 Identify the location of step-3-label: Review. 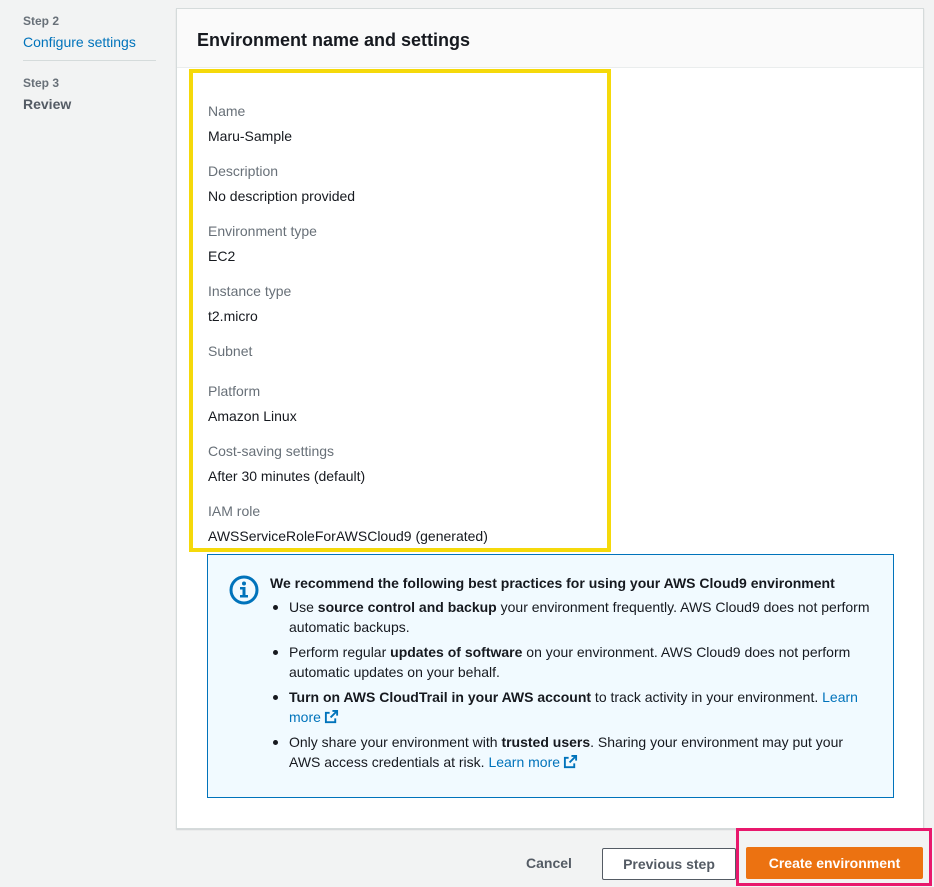
(47, 104).